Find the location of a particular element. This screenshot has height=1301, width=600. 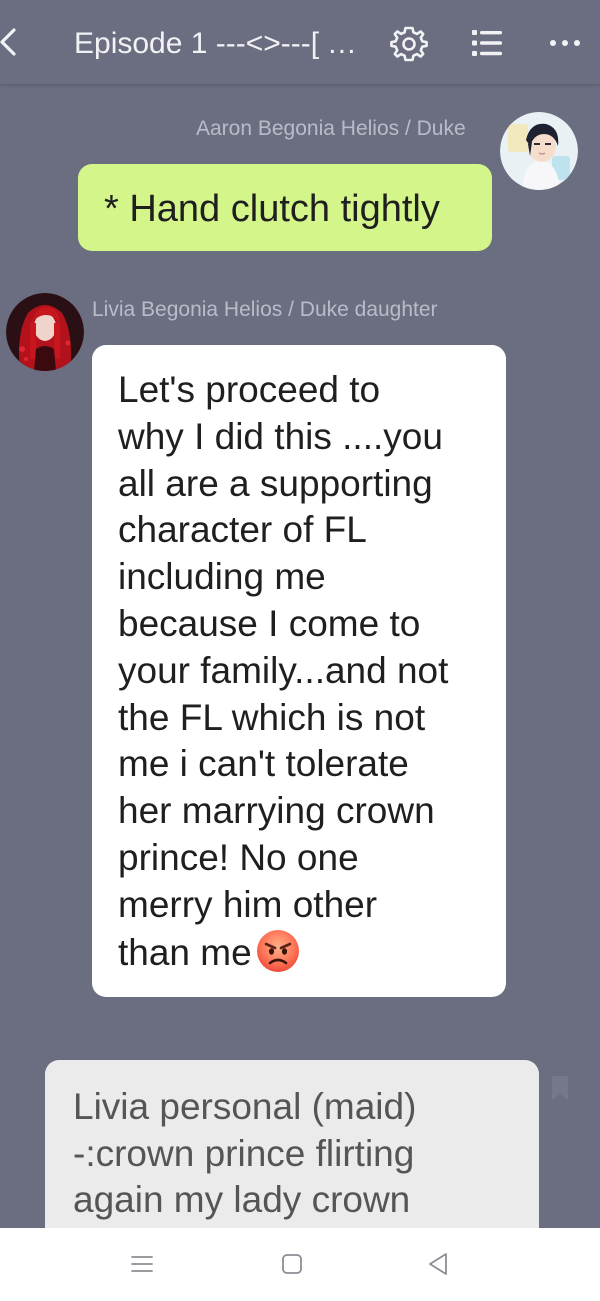

duke-avatar is located at coordinates (539, 151).